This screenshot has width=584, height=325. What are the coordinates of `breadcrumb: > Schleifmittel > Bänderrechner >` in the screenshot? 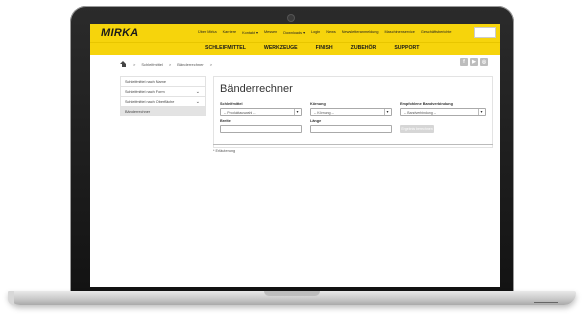 It's located at (169, 64).